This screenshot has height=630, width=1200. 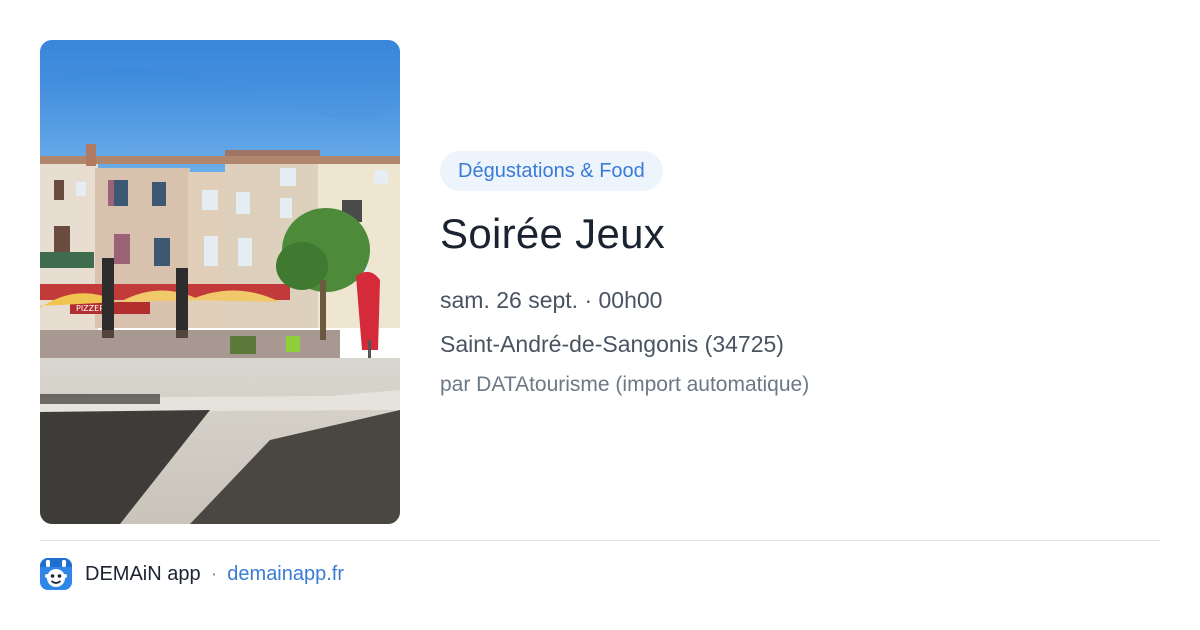 I want to click on footer: DEMAiN app · demainapp.fr, so click(x=192, y=574).